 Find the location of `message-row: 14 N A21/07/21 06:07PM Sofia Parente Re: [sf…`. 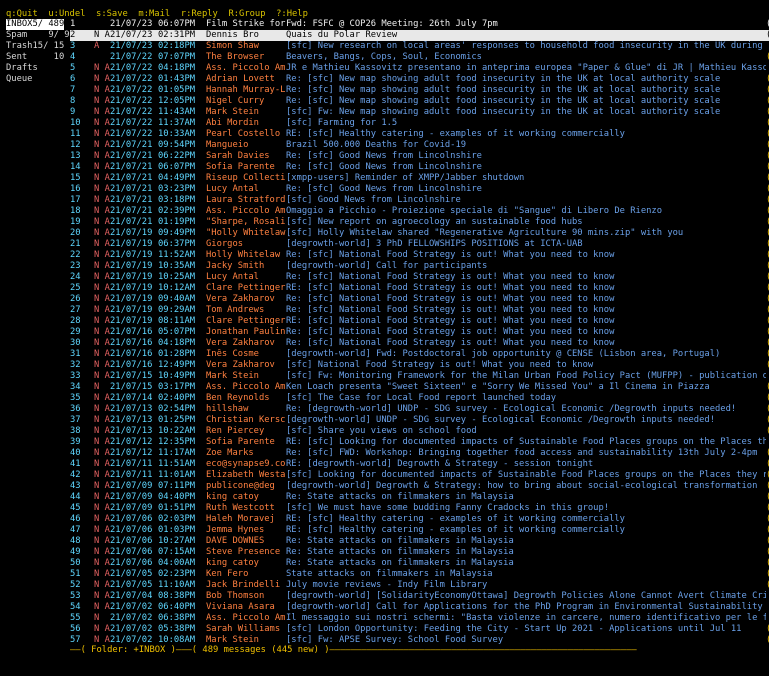

message-row: 14 N A21/07/21 06:07PM Sofia Parente Re: [sf… is located at coordinates (419, 167).